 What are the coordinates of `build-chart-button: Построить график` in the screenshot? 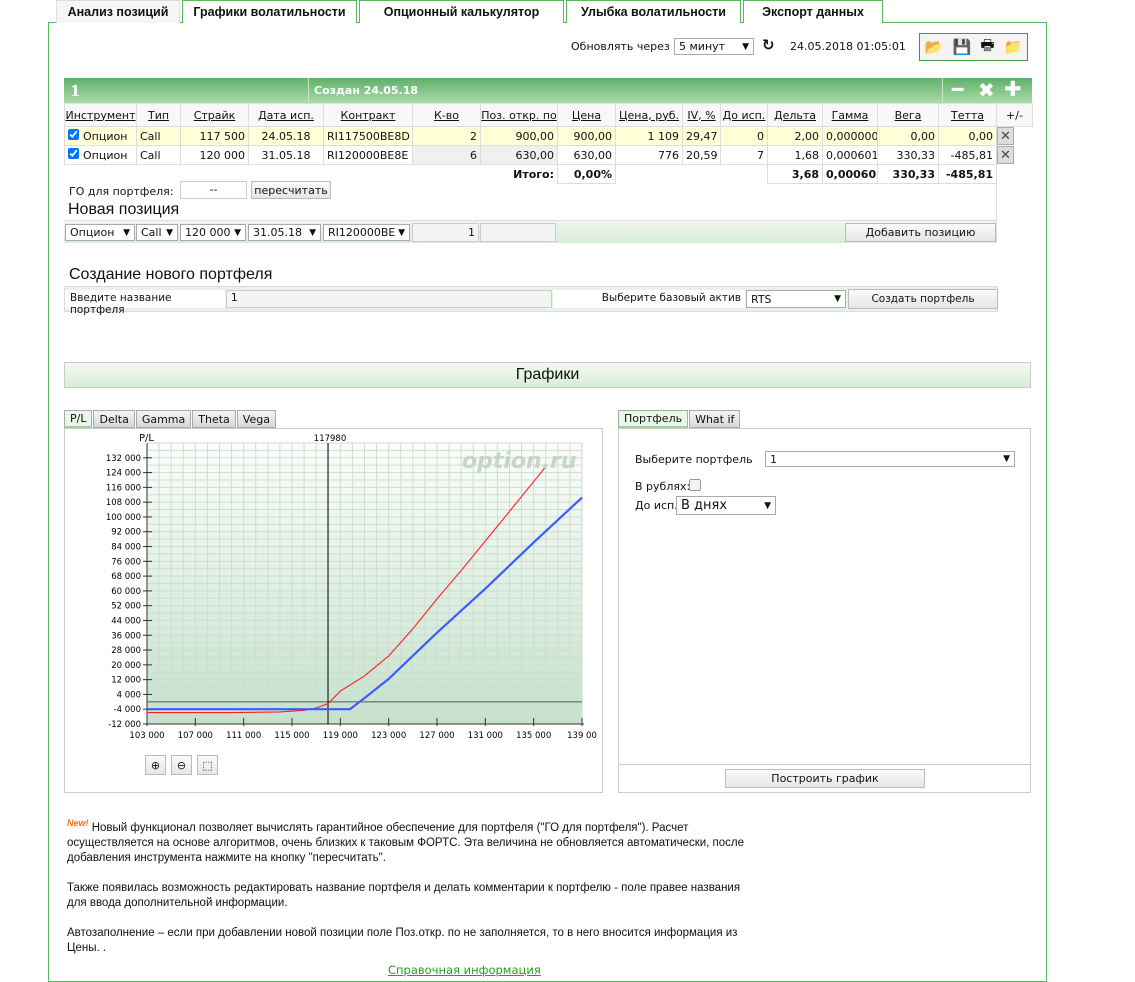 It's located at (825, 778).